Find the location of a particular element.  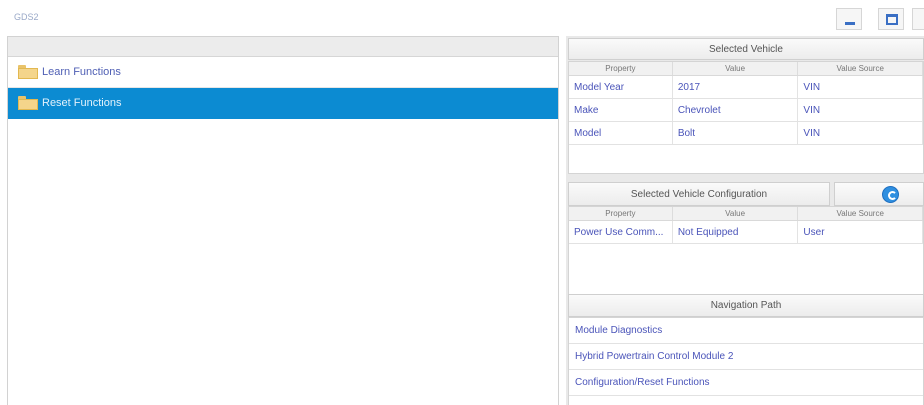

table-row: Make Chevrolet VIN is located at coordinates (746, 110).